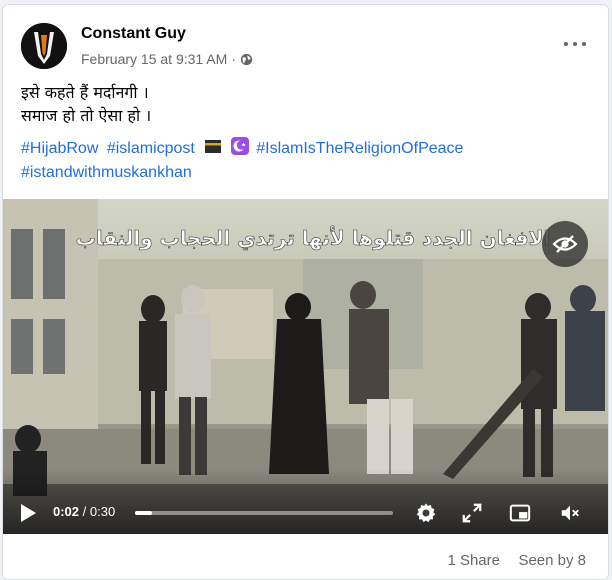  I want to click on crescent-moon-emoji, so click(239, 146).